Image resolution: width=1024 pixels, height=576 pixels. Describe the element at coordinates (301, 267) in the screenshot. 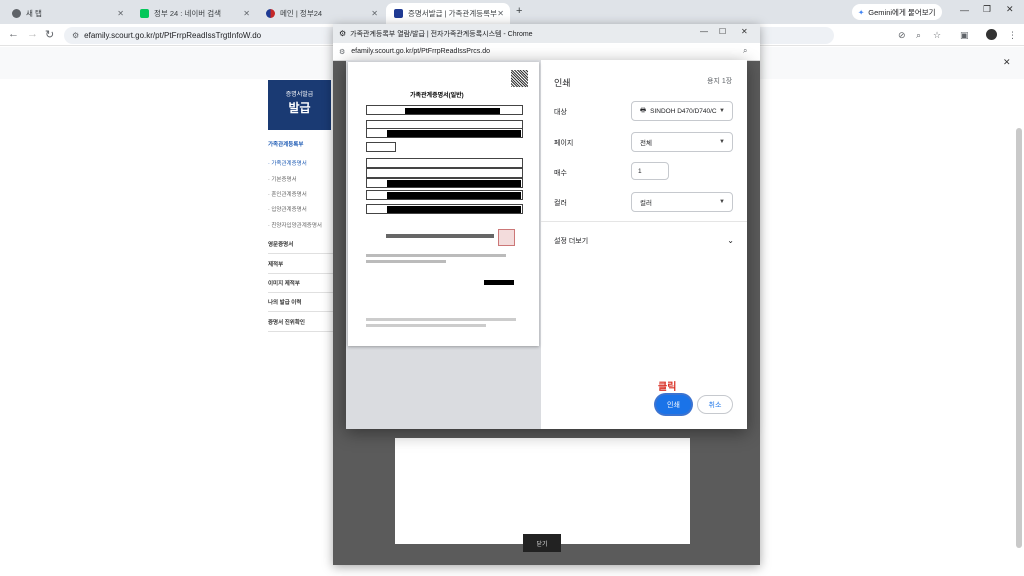

I see `sidebar-item-removed-register: 제적부` at that location.